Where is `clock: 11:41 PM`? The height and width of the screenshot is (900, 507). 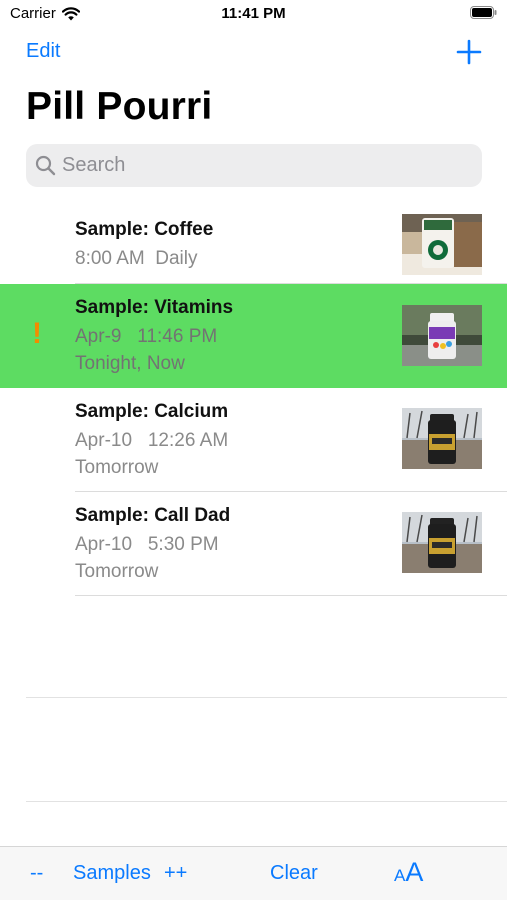 clock: 11:41 PM is located at coordinates (253, 13).